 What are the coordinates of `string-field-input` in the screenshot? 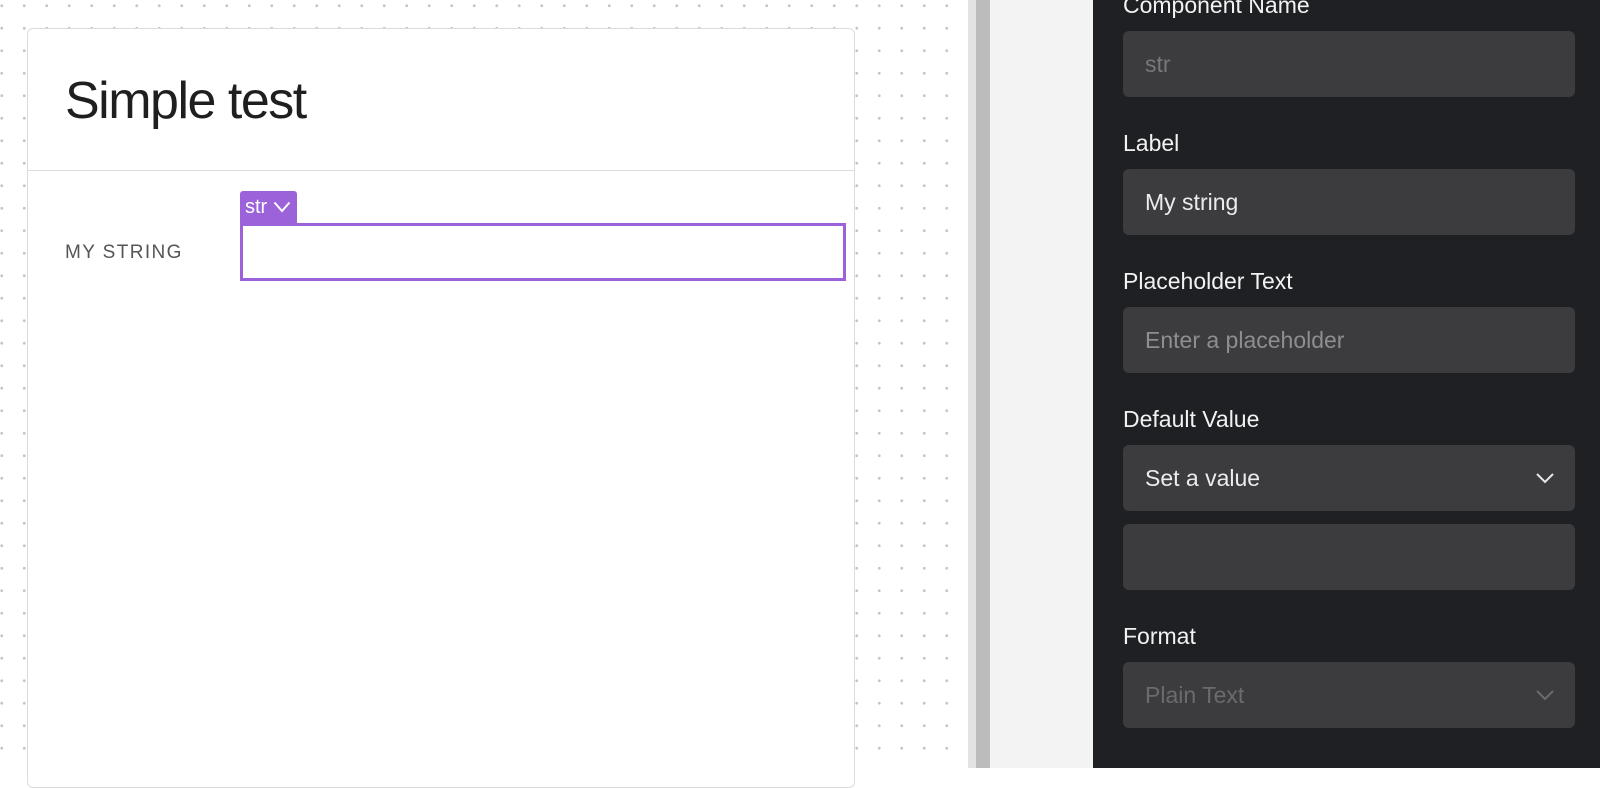 It's located at (543, 252).